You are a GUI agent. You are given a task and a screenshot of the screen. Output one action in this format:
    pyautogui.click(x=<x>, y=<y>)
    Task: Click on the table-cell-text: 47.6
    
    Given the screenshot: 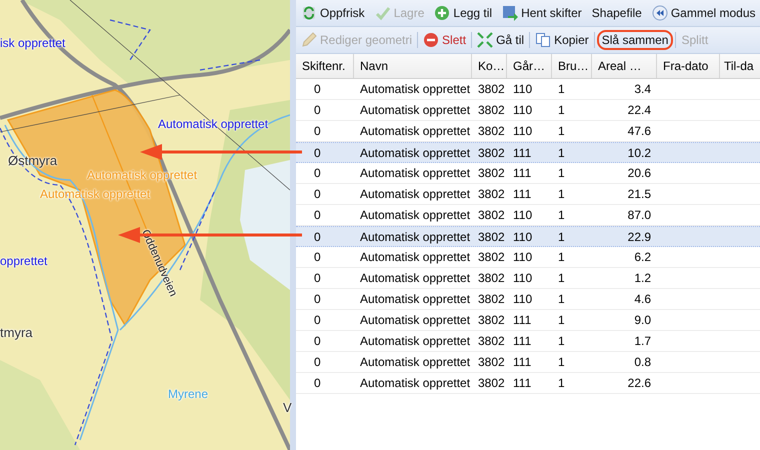 What is the action you would take?
    pyautogui.click(x=639, y=131)
    